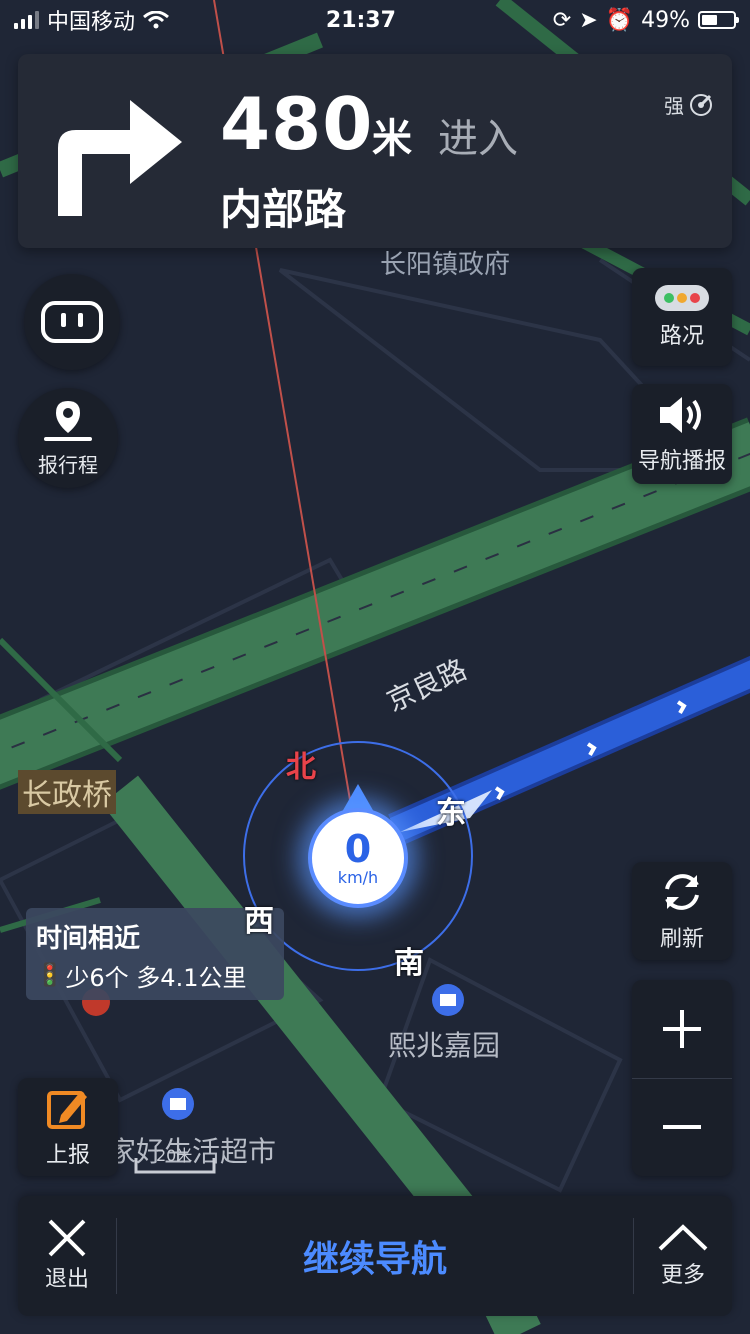 The image size is (750, 1334). Describe the element at coordinates (701, 104) in the screenshot. I see `gps-signal-icon` at that location.